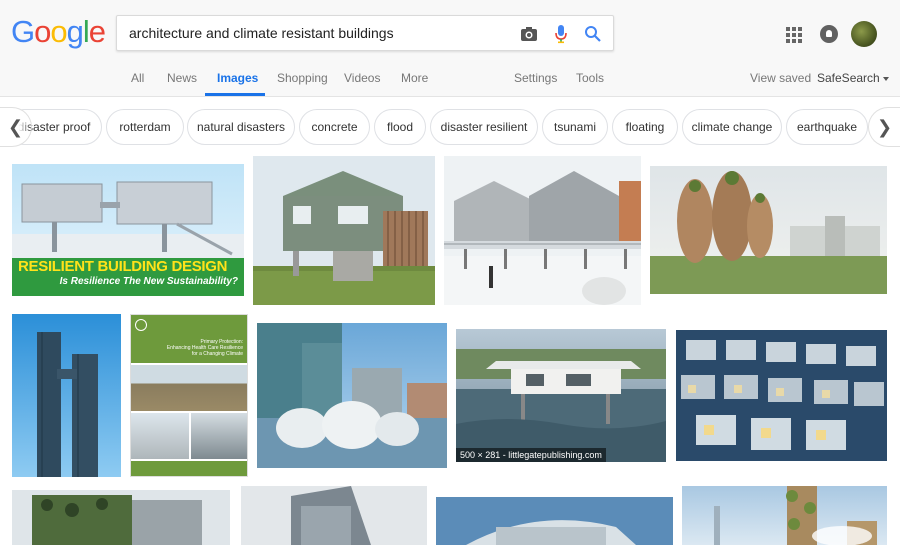 The width and height of the screenshot is (900, 545). I want to click on logo-letter-g2: g, so click(75, 31).